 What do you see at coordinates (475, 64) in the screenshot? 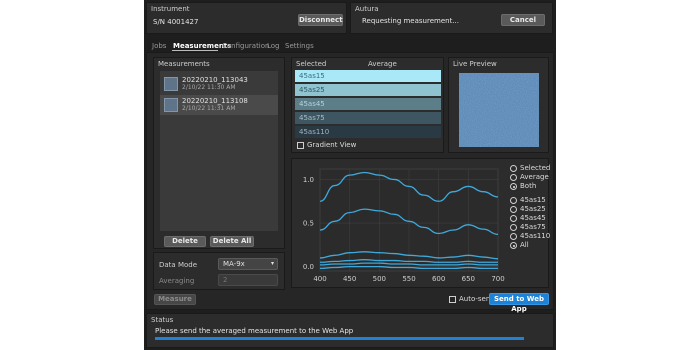
I see `live-preview-title: Live Preview` at bounding box center [475, 64].